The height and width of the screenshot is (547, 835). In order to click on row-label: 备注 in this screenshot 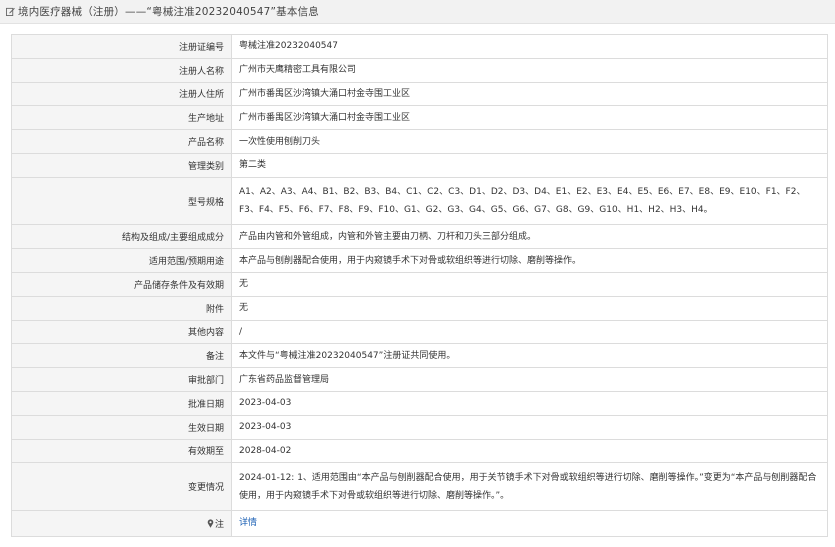, I will do `click(121, 356)`.